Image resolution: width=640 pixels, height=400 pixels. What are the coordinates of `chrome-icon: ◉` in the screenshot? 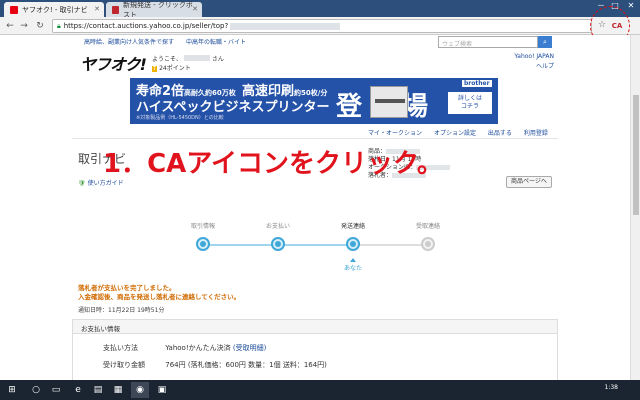 It's located at (140, 390).